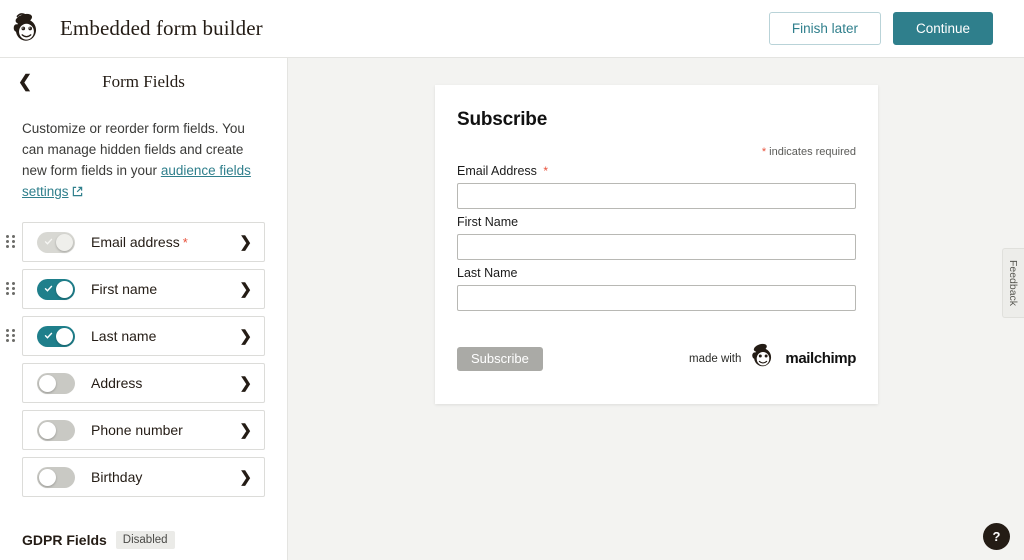 The height and width of the screenshot is (560, 1024). What do you see at coordinates (64, 540) in the screenshot?
I see `gdpr-title: GDPR Fields` at bounding box center [64, 540].